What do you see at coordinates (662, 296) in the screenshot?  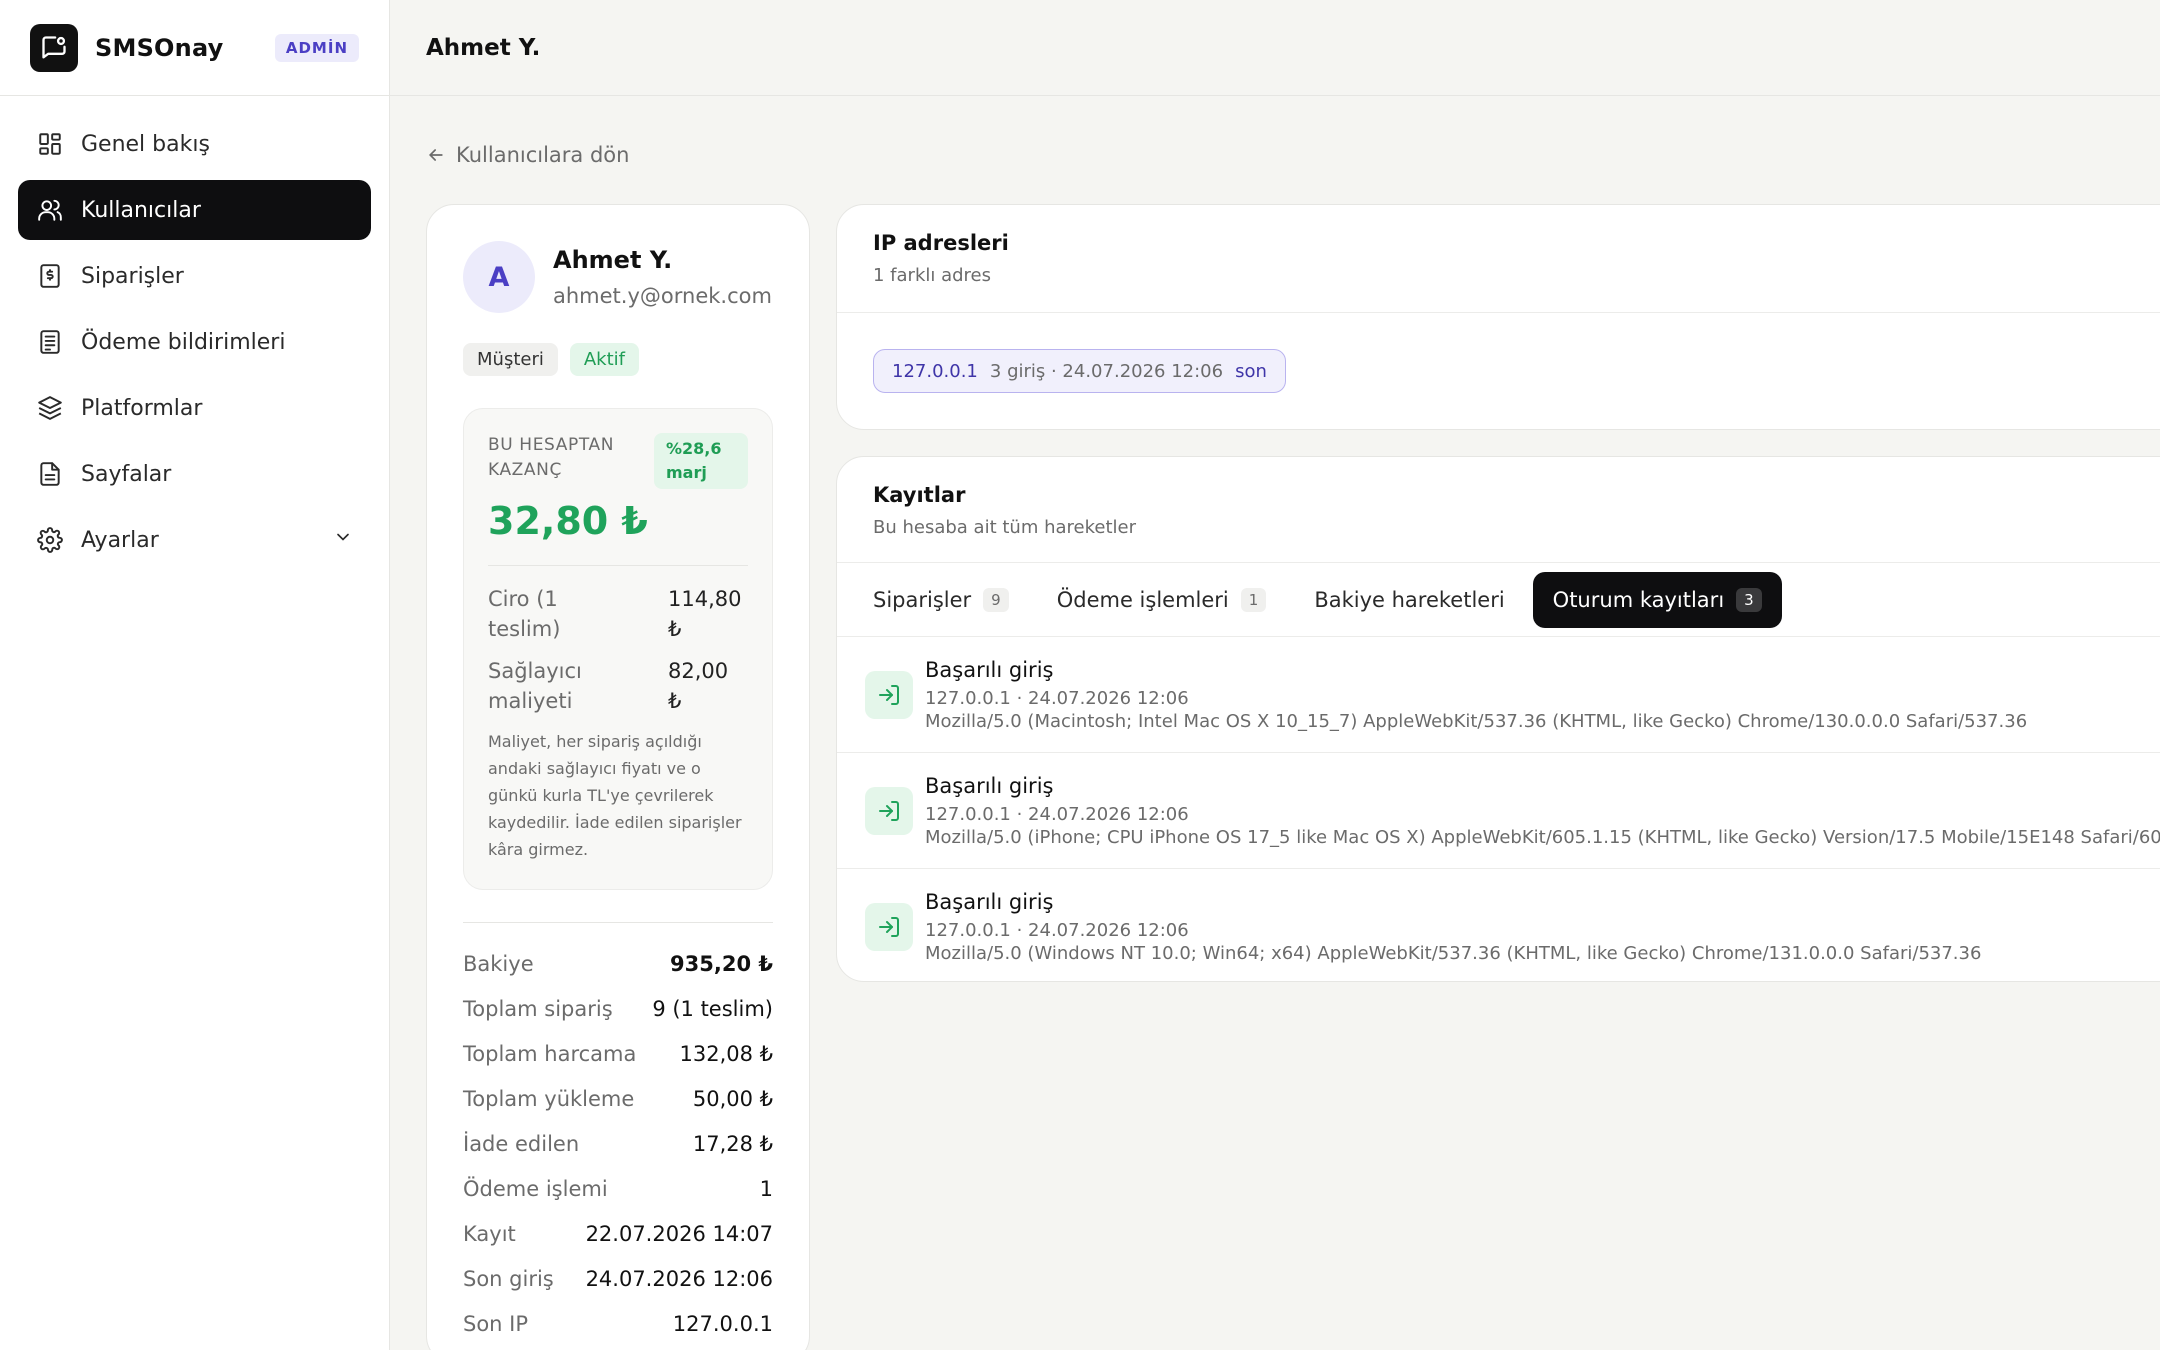 I see `user-email: ahmet.y@ornek.com` at bounding box center [662, 296].